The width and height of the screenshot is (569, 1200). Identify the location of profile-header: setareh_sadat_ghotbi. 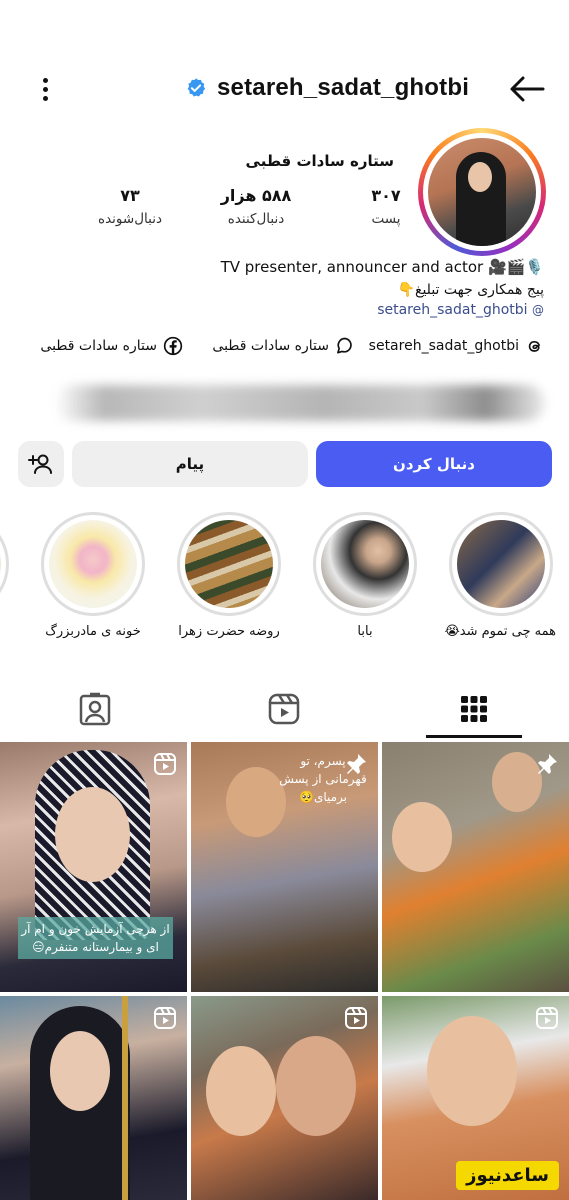
(284, 90).